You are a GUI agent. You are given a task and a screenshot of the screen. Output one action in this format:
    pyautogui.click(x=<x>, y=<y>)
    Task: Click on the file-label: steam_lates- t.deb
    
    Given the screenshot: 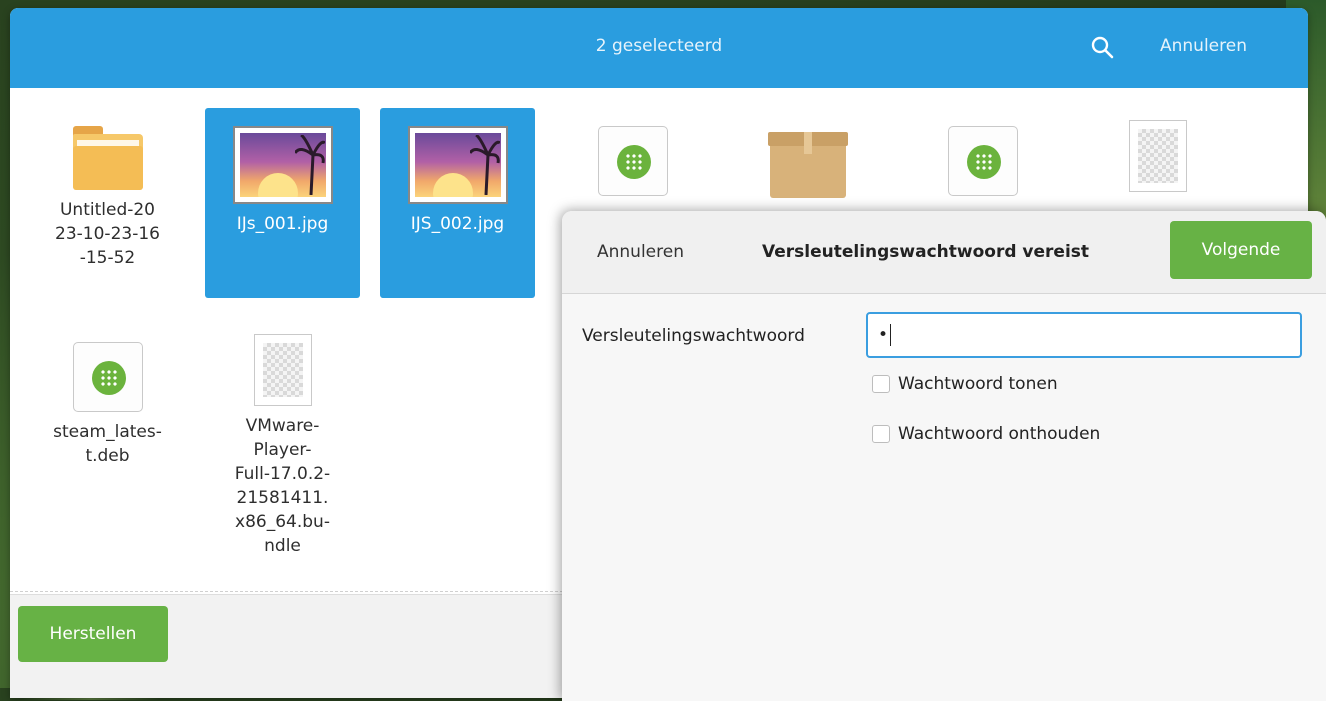 What is the action you would take?
    pyautogui.click(x=107, y=444)
    